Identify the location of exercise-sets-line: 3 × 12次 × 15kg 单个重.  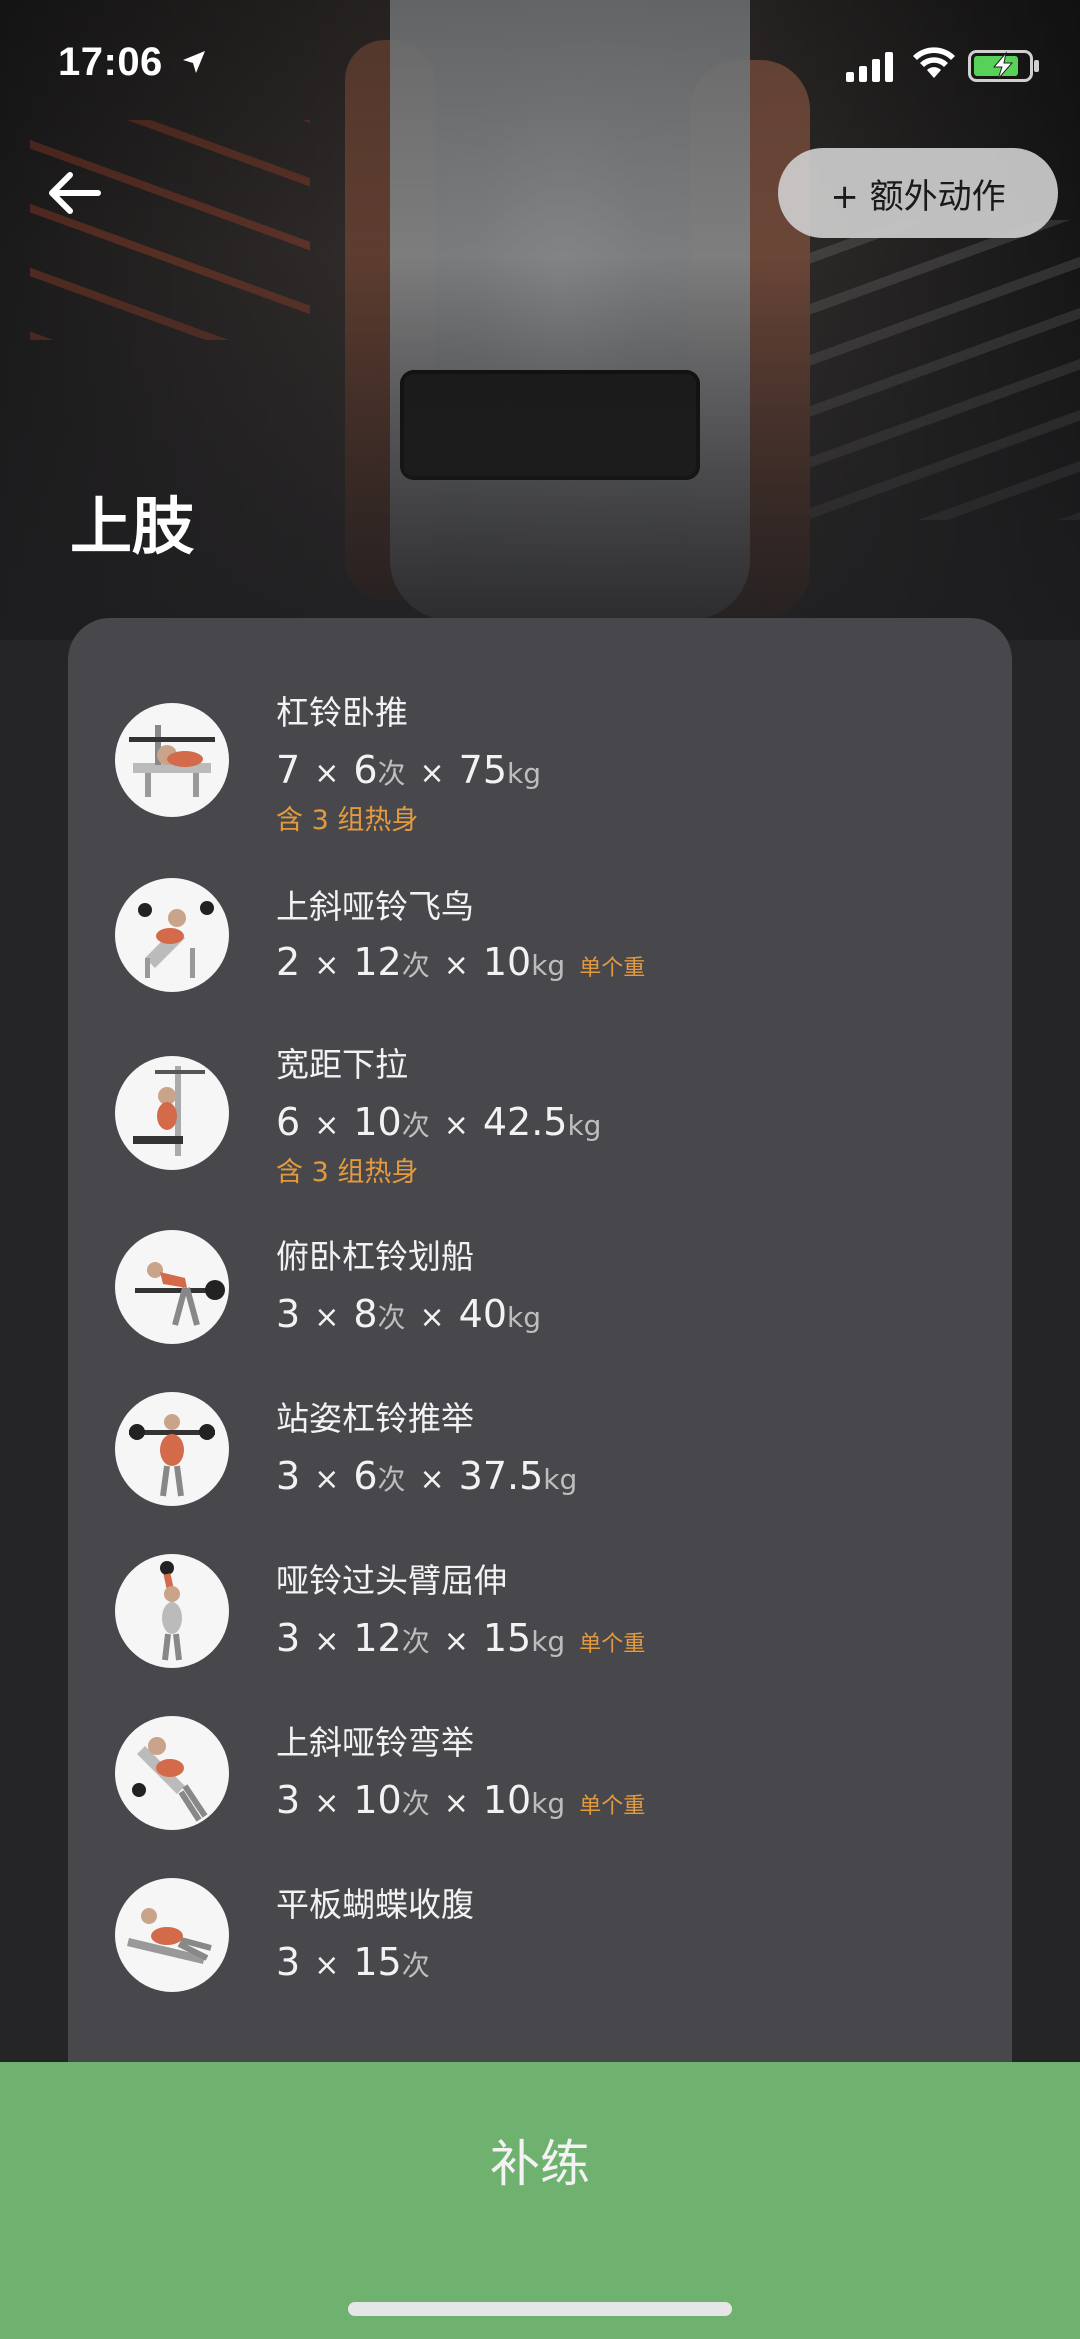
(461, 1638).